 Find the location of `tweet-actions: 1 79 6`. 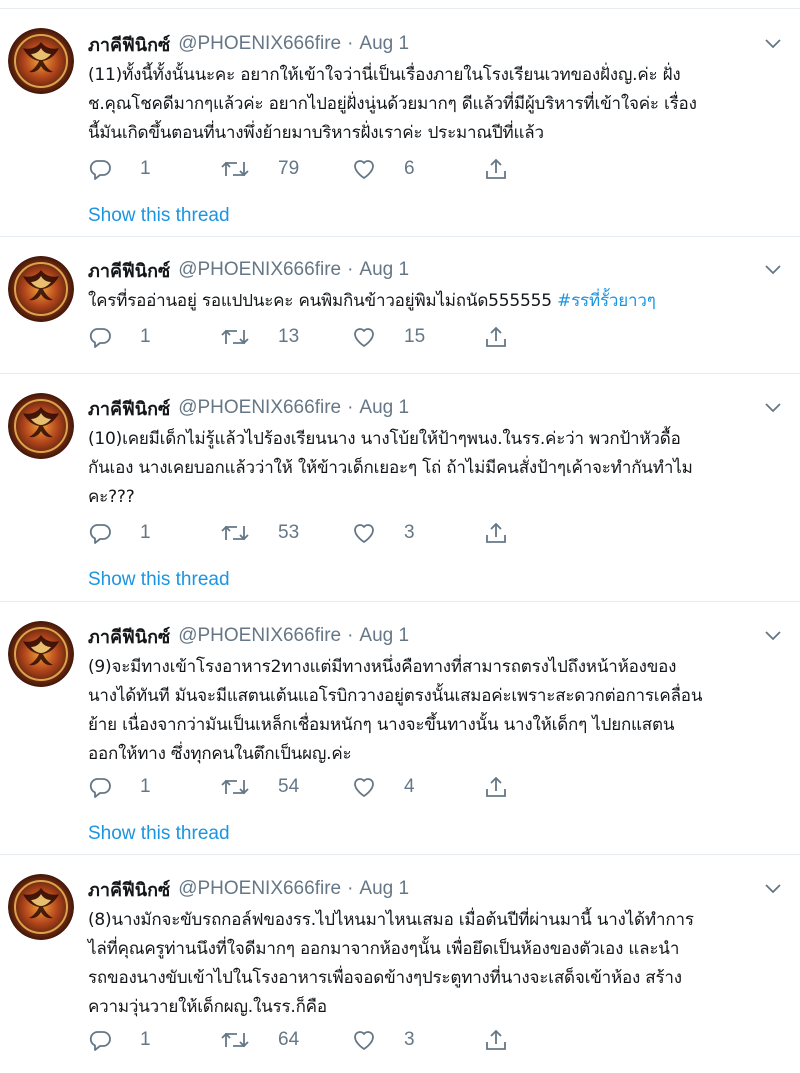

tweet-actions: 1 79 6 is located at coordinates (306, 169).